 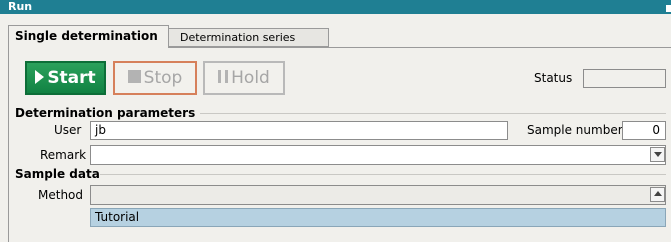 I want to click on start-button: Start, so click(x=65, y=78).